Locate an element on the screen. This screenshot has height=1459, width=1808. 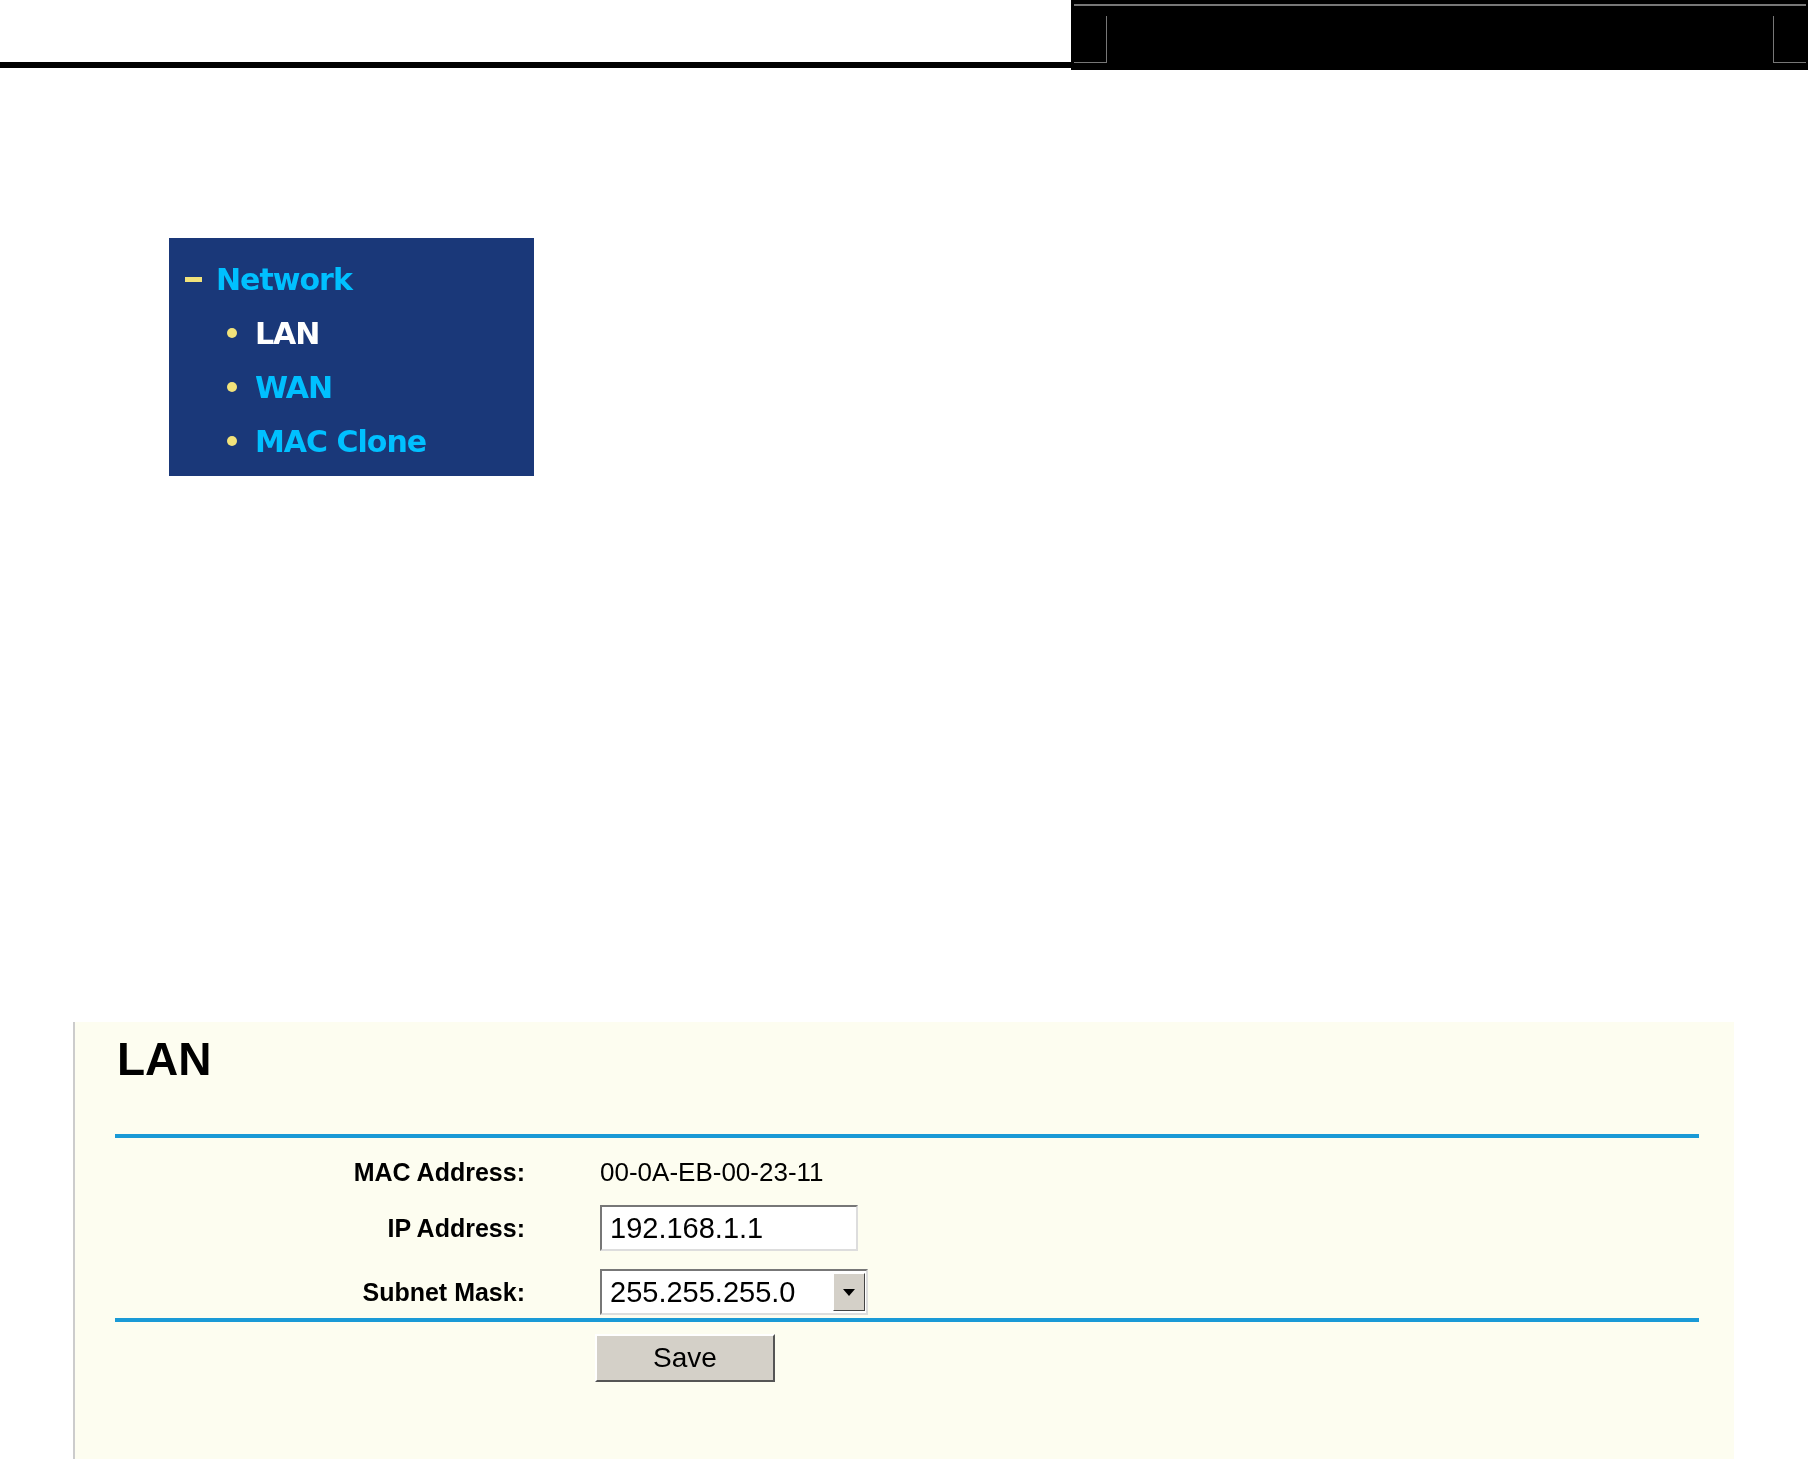
menu-group: Network is located at coordinates (284, 279).